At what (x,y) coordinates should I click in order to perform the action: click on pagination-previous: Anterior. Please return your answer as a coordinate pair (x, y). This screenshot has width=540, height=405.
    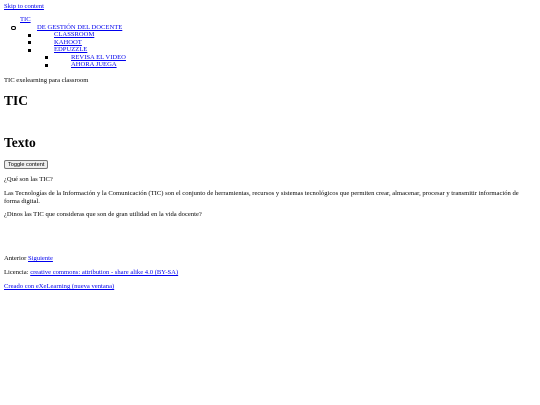
    Looking at the image, I should click on (15, 258).